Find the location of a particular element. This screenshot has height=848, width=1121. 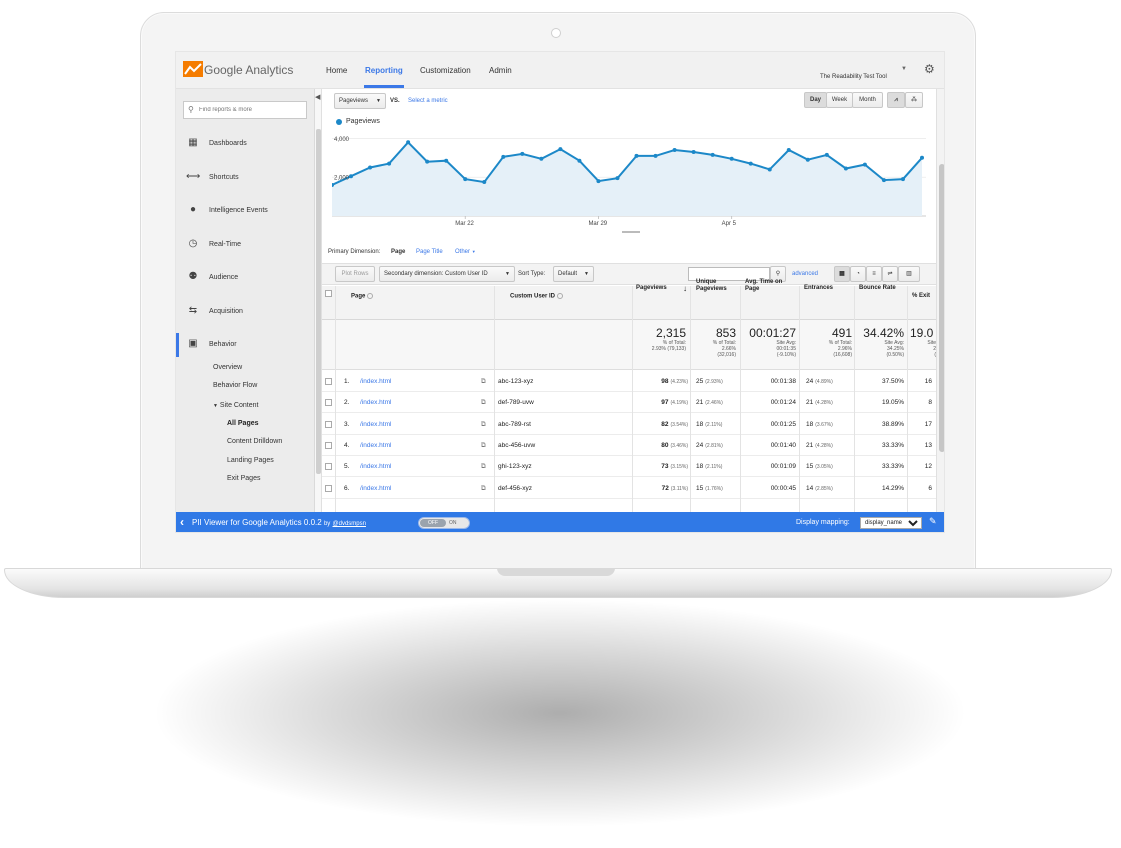

nav-home: Home is located at coordinates (336, 70).